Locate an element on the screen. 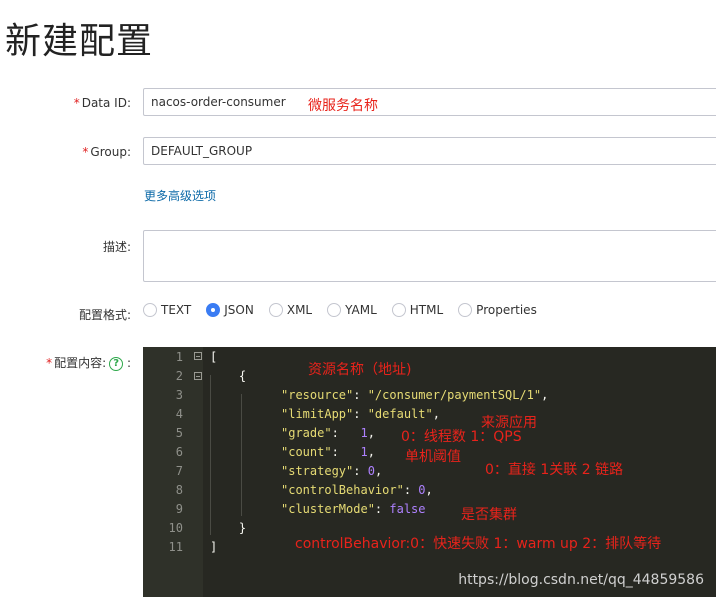 The height and width of the screenshot is (597, 716). radio-circle-checked is located at coordinates (213, 310).